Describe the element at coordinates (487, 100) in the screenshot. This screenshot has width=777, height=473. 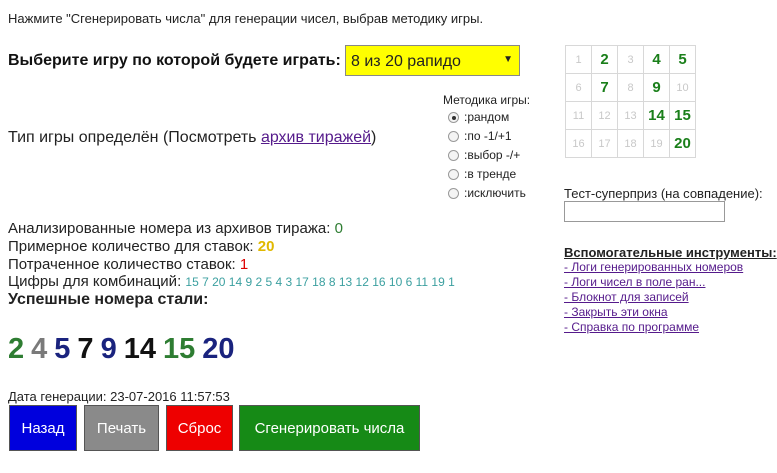
I see `method-title: Методика игры:` at that location.